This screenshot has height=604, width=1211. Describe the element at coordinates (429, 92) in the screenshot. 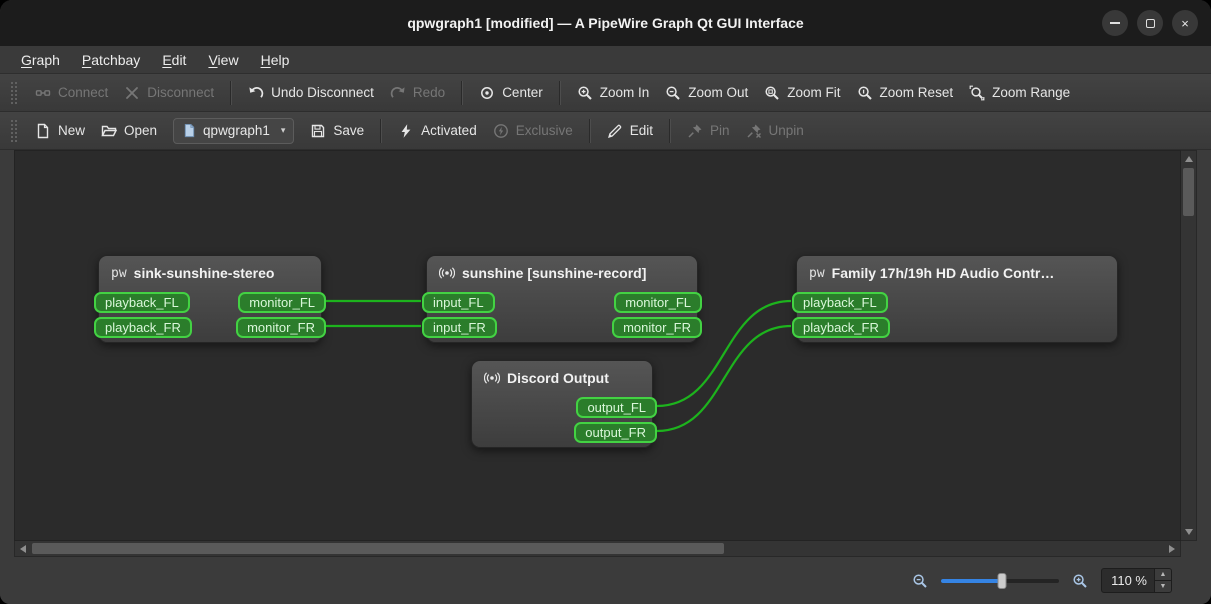

I see `redo-label: Redo` at that location.